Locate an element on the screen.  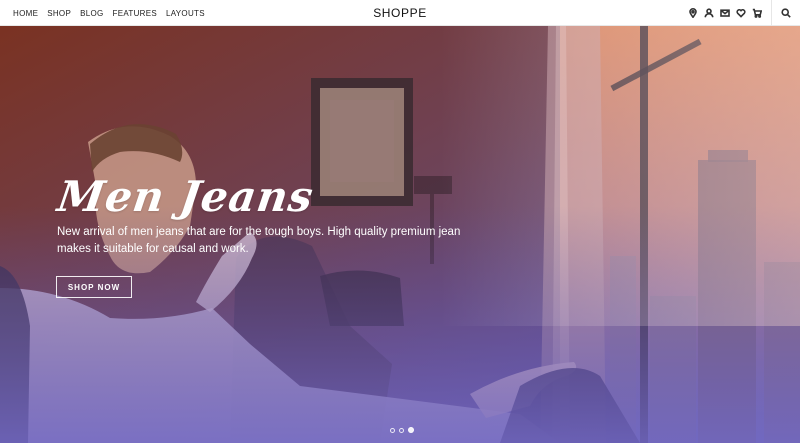
search-icon is located at coordinates (786, 13).